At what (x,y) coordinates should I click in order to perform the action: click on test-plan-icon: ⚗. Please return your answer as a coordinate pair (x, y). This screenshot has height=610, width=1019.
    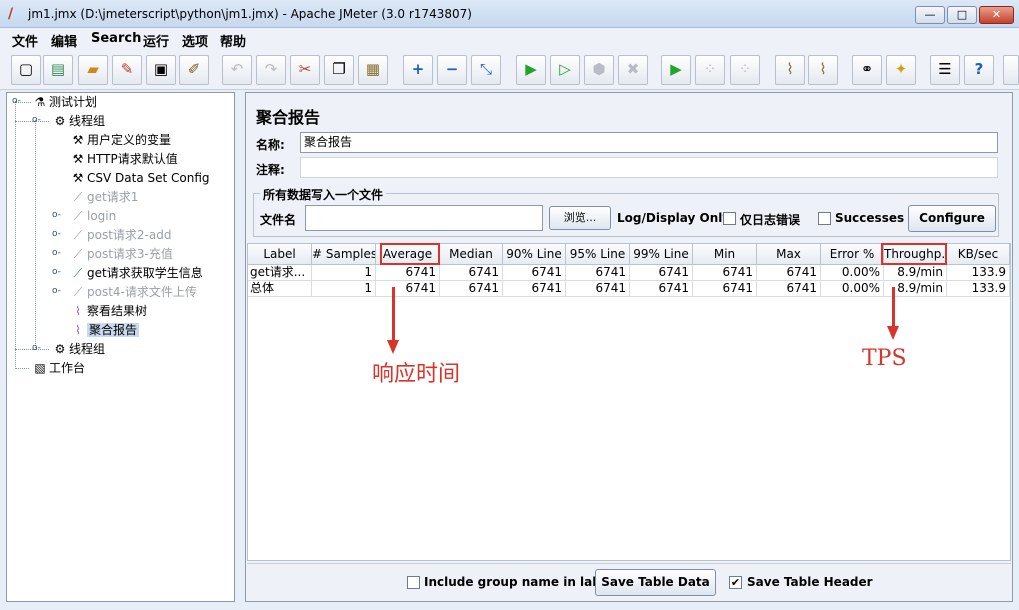
    Looking at the image, I should click on (40, 102).